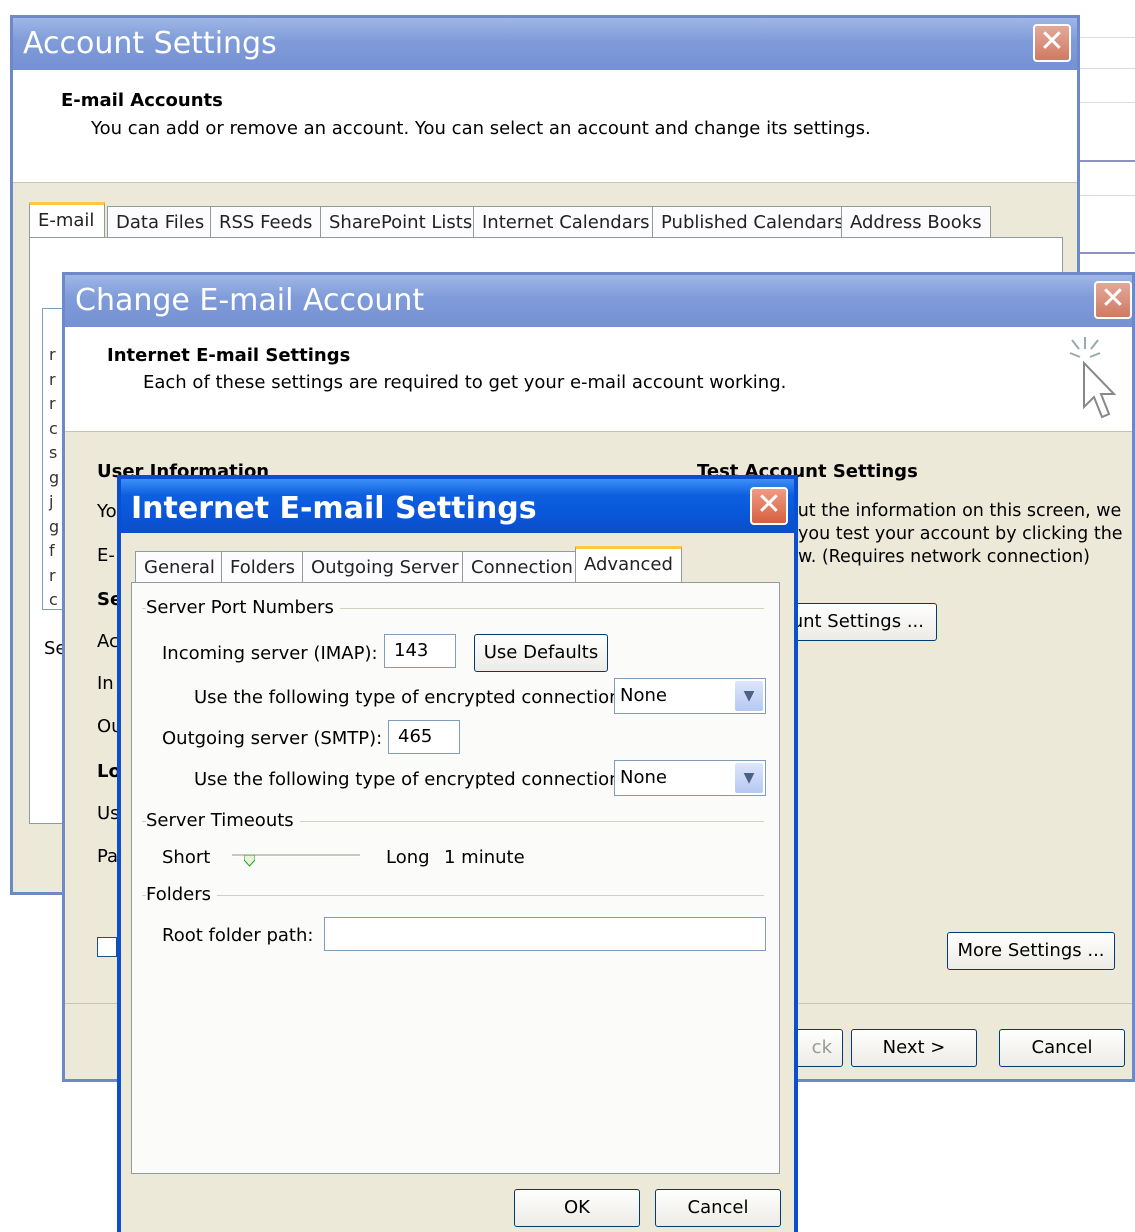 The height and width of the screenshot is (1232, 1135). I want to click on tab-email: E-mail, so click(67, 220).